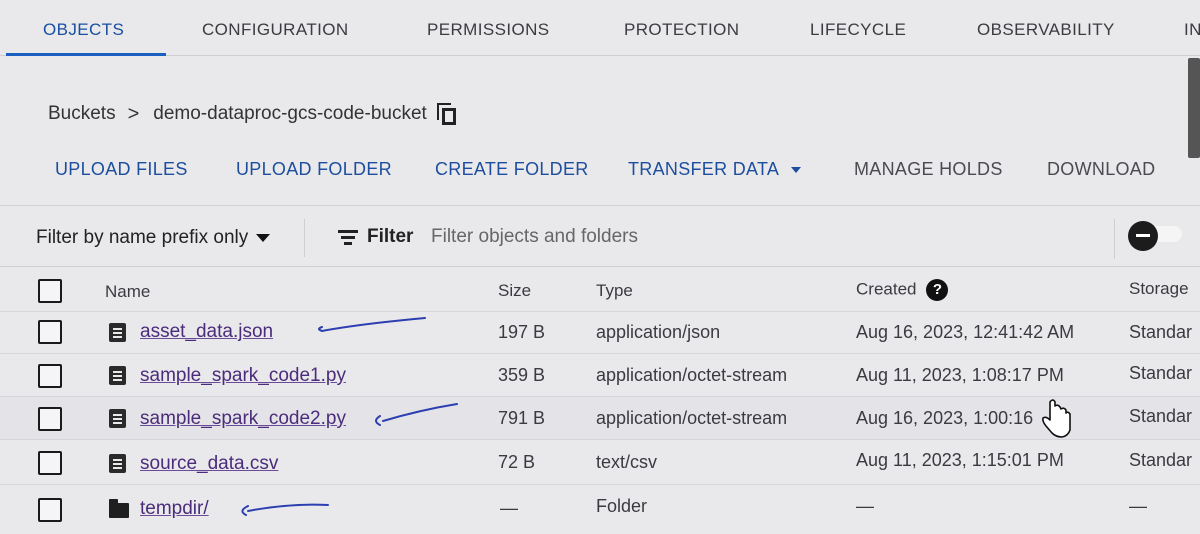  I want to click on object-created: Aug 16, 2023, 12:41:42 AM, so click(965, 332).